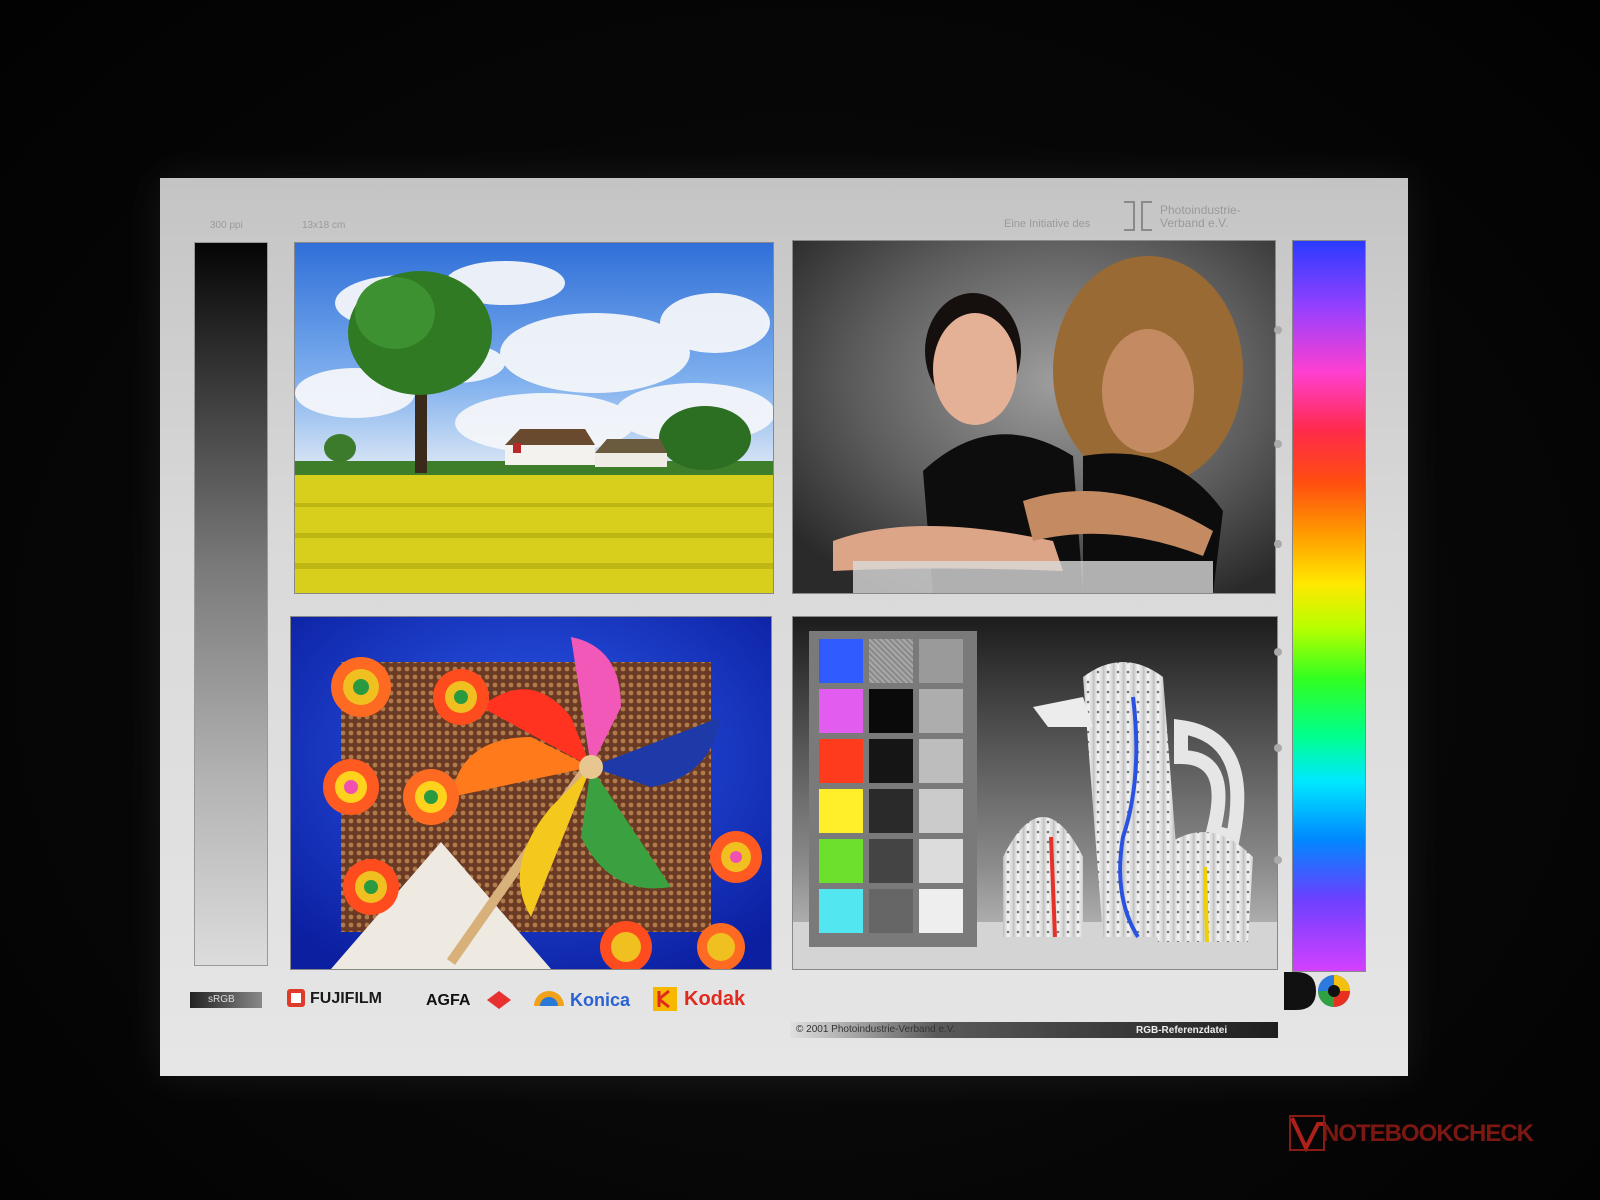  I want to click on grayscale-gradient-bar, so click(231, 604).